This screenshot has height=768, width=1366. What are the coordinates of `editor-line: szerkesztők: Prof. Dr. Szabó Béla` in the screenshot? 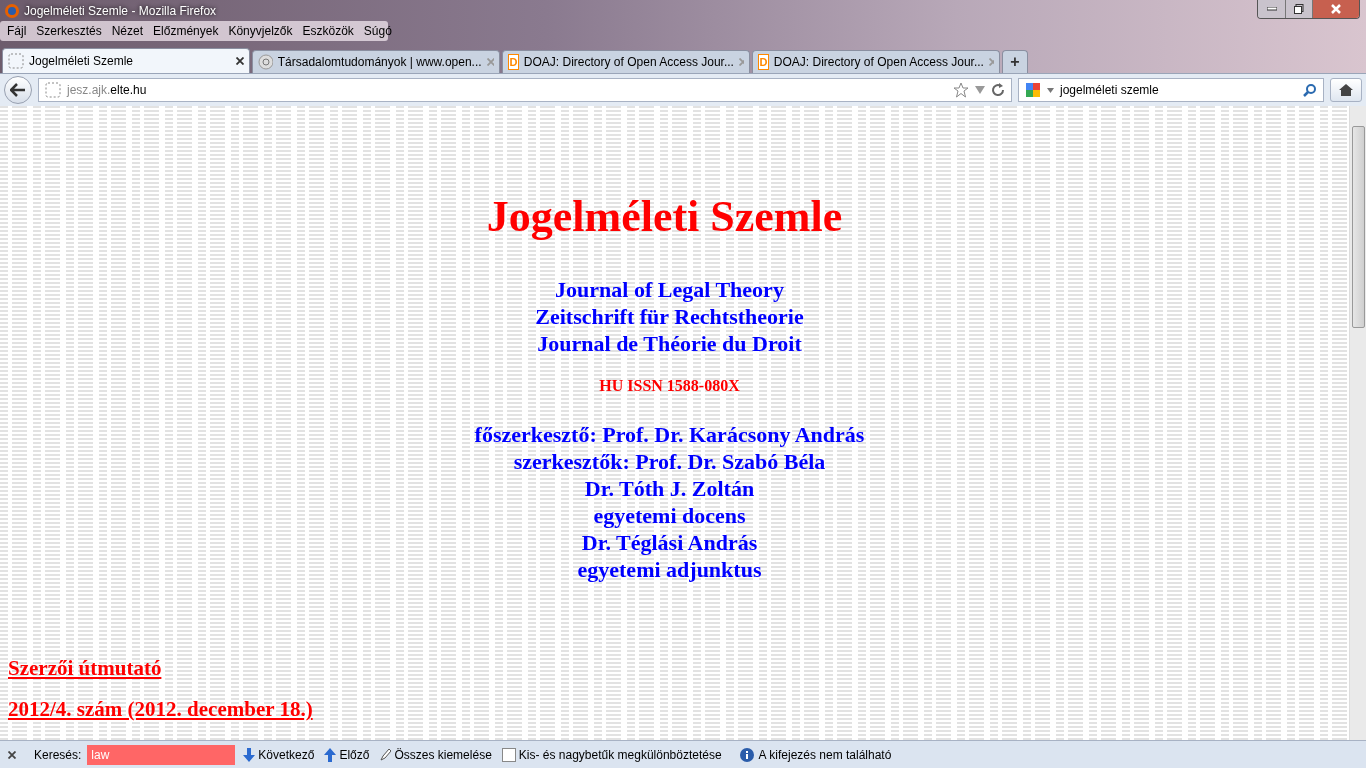 It's located at (669, 461).